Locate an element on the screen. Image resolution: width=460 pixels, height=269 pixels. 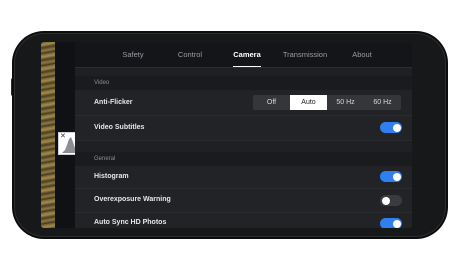
histogram-label: Histogram is located at coordinates (111, 176).